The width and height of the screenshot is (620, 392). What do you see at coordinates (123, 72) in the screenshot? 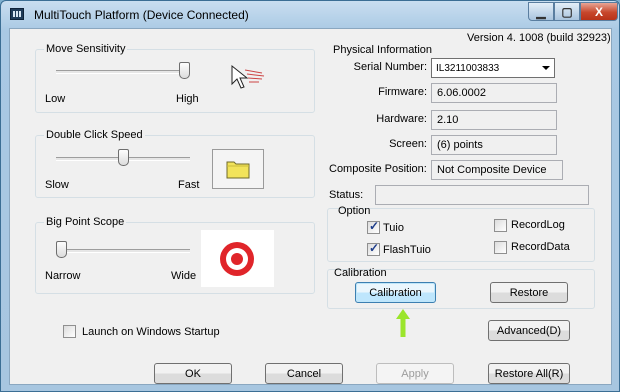
I see `move-sensitivity-track` at bounding box center [123, 72].